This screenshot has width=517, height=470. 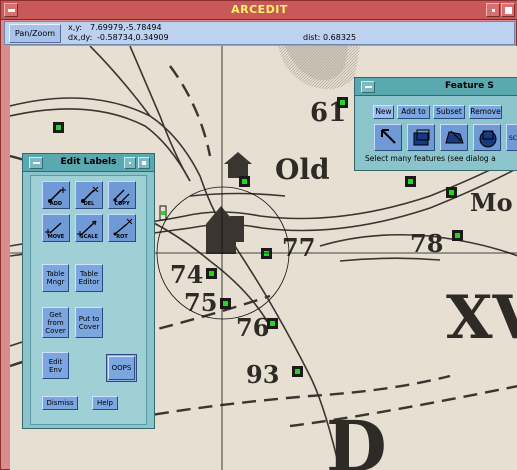 I want to click on title-bar: ARCEDIT, so click(x=259, y=10).